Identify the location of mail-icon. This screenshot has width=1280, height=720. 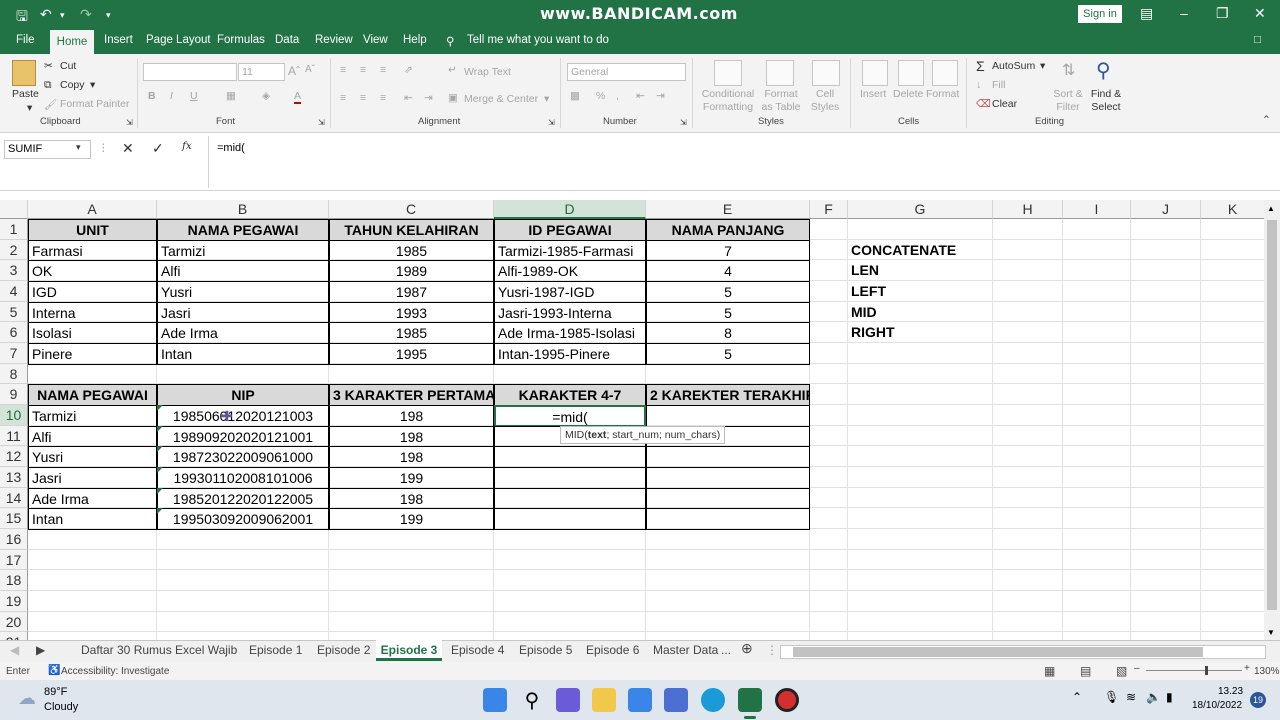
(640, 700).